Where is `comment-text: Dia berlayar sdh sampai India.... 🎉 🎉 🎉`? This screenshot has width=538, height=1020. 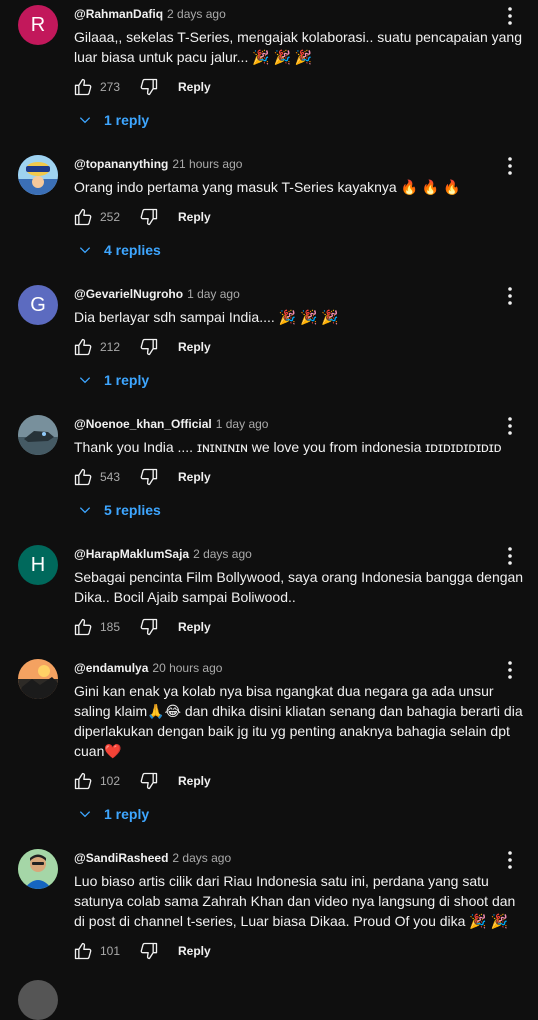
comment-text: Dia berlayar sdh sampai India.... 🎉 🎉 🎉 is located at coordinates (206, 317).